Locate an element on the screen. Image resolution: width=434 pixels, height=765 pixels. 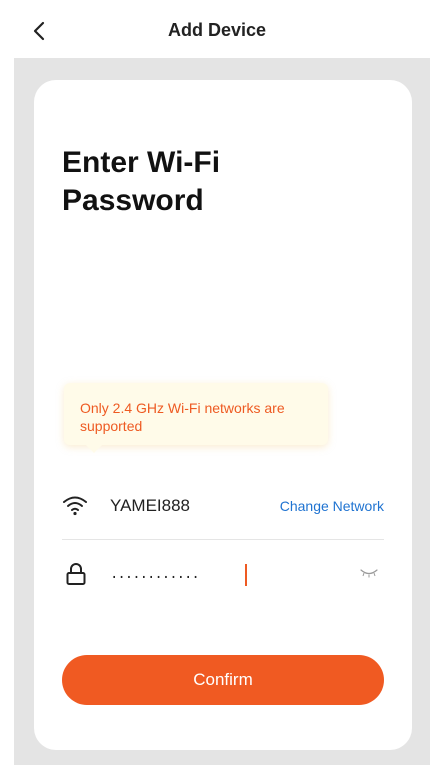
wifi-ssid: YAMEI888 is located at coordinates (150, 505).